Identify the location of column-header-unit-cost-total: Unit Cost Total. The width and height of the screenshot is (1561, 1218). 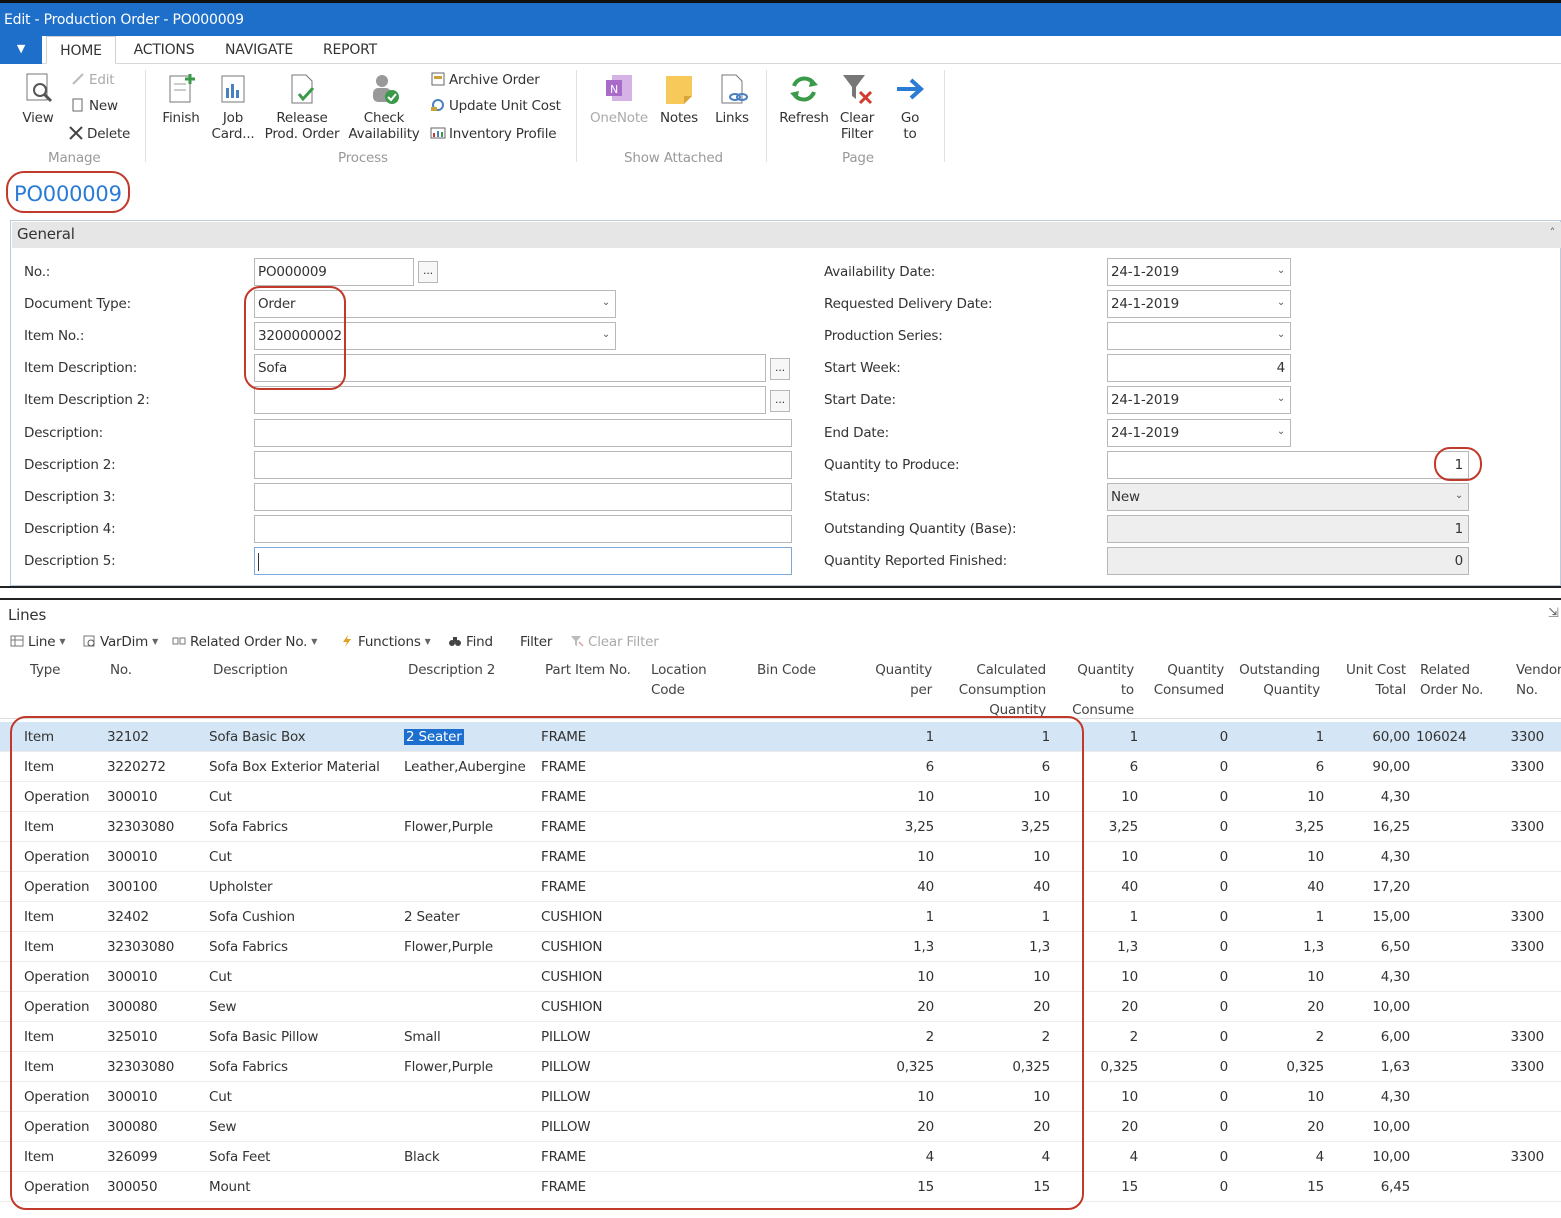
(1368, 680).